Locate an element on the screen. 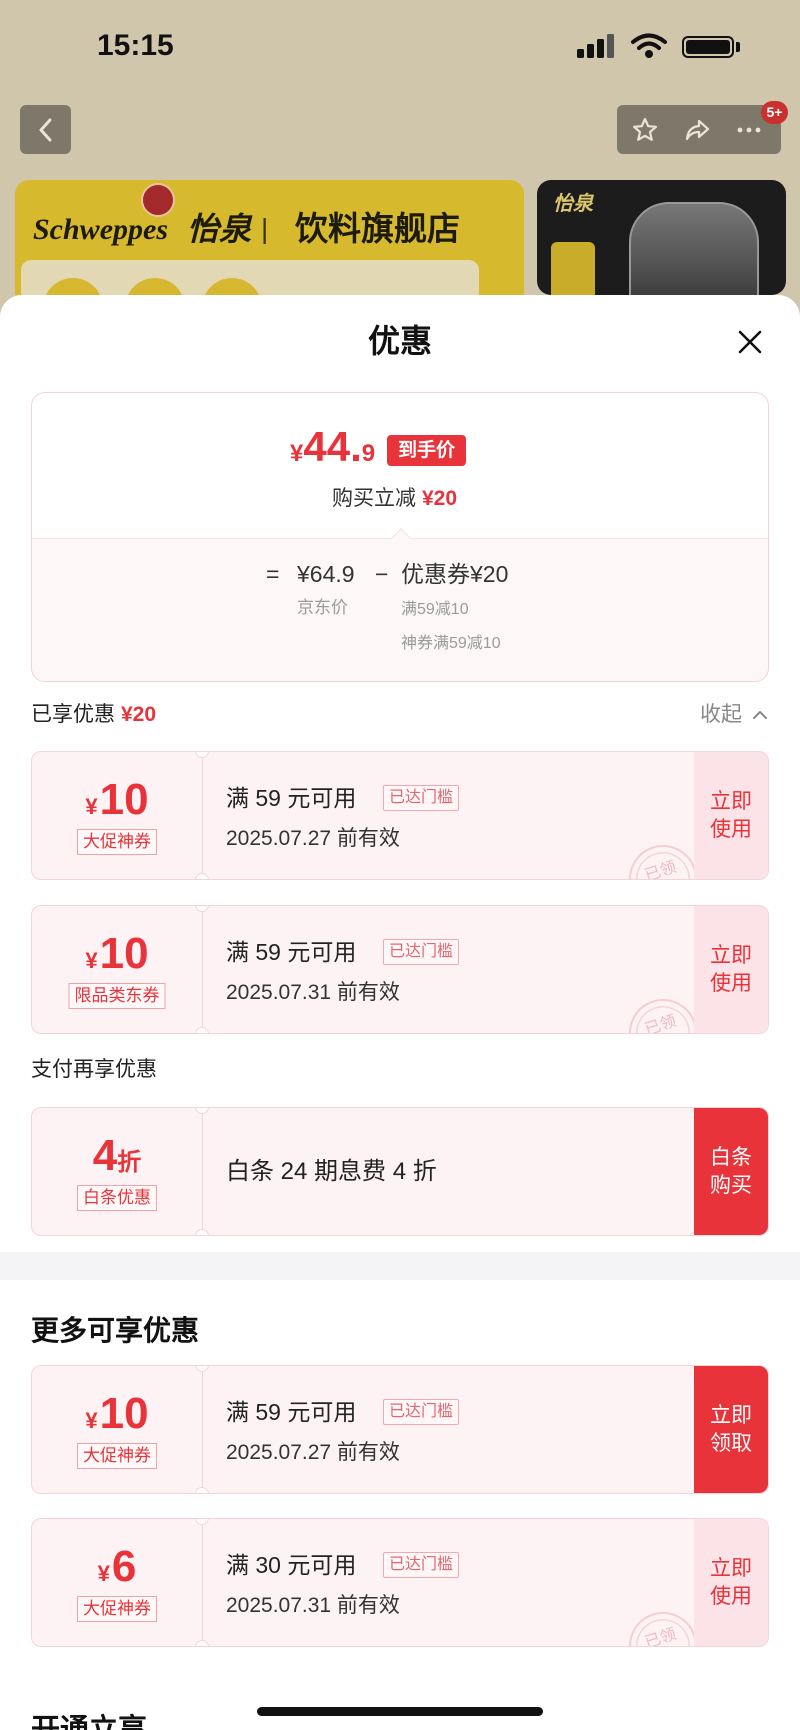 This screenshot has height=1730, width=800. offer-unit: 折 is located at coordinates (129, 1162).